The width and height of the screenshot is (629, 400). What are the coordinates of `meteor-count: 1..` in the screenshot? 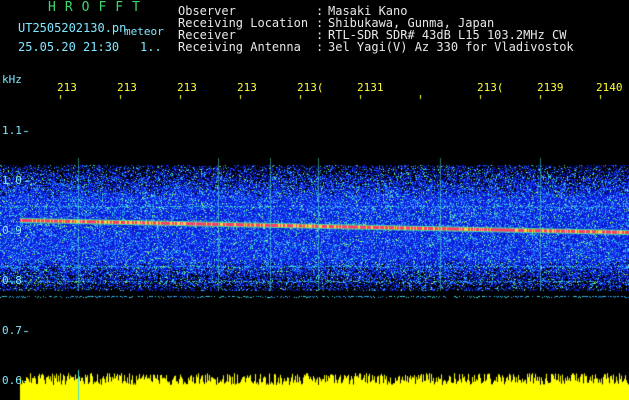 It's located at (151, 47).